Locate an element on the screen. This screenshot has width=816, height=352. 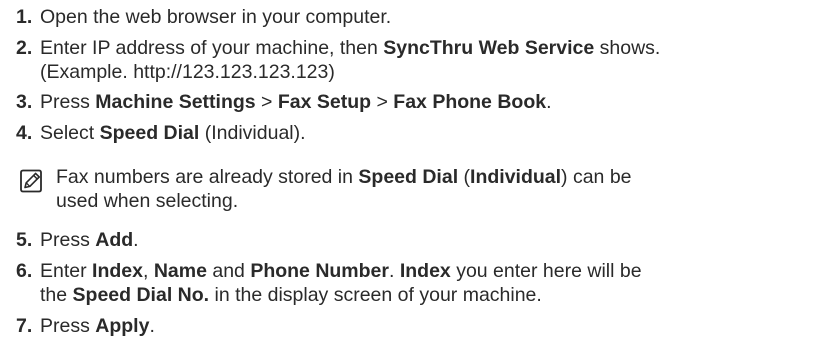
example-url: (Example. http://123.123.123.123) is located at coordinates (187, 72).